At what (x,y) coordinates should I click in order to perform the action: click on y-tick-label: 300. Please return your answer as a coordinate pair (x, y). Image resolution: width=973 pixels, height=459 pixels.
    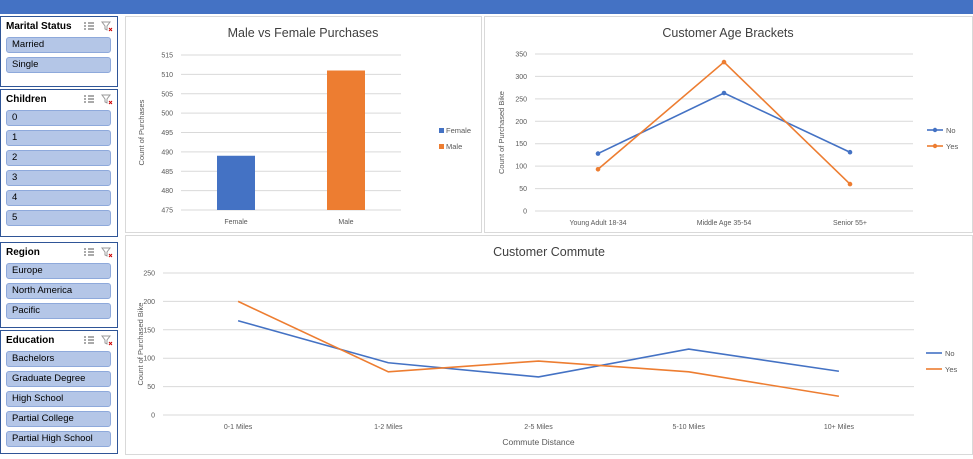
    Looking at the image, I should click on (521, 77).